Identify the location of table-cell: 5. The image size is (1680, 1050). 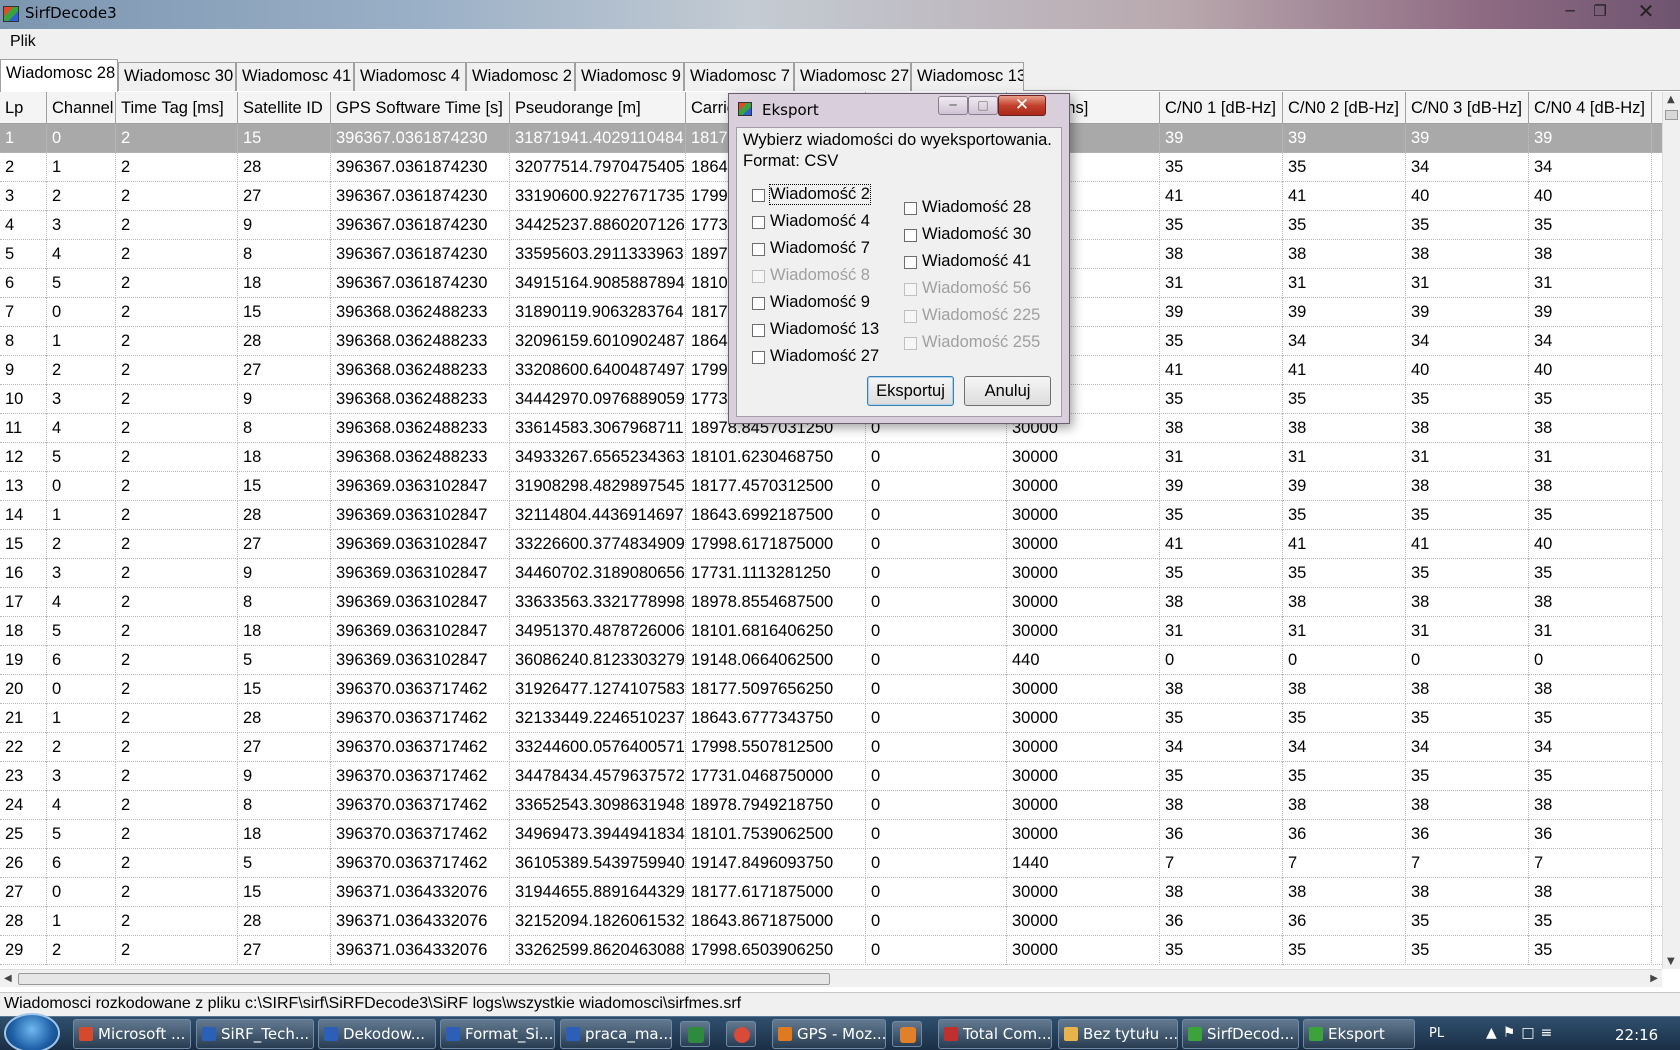
(81, 631).